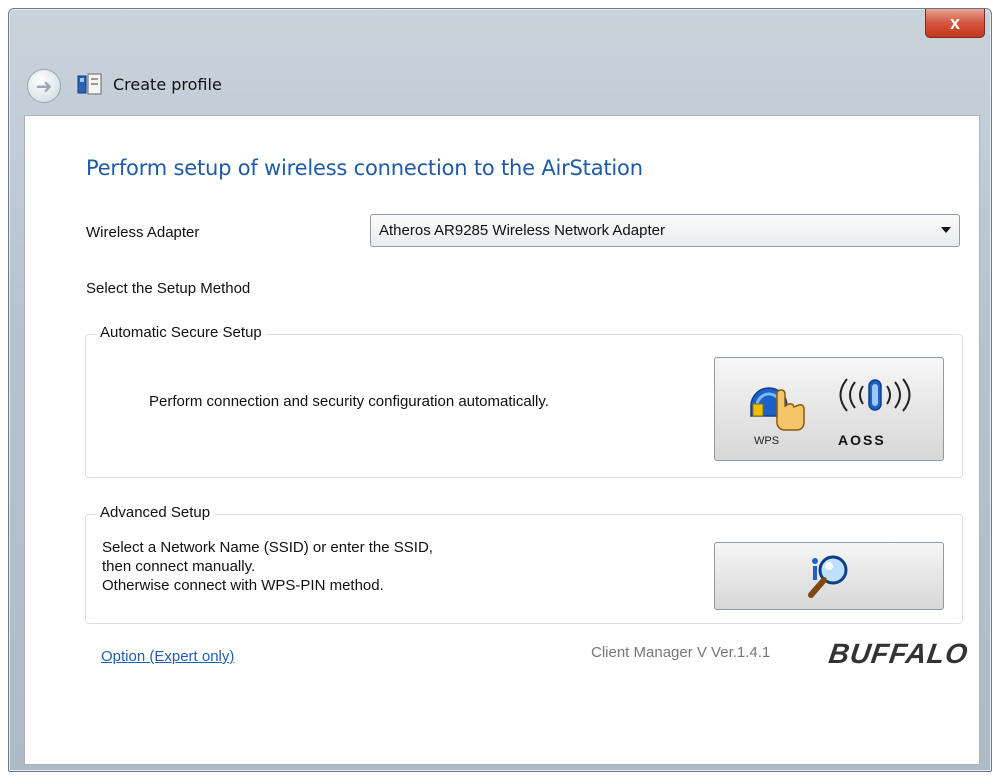  Describe the element at coordinates (243, 585) in the screenshot. I see `advanced-line-3: Otherwise connect with WPS-PIN method.` at that location.